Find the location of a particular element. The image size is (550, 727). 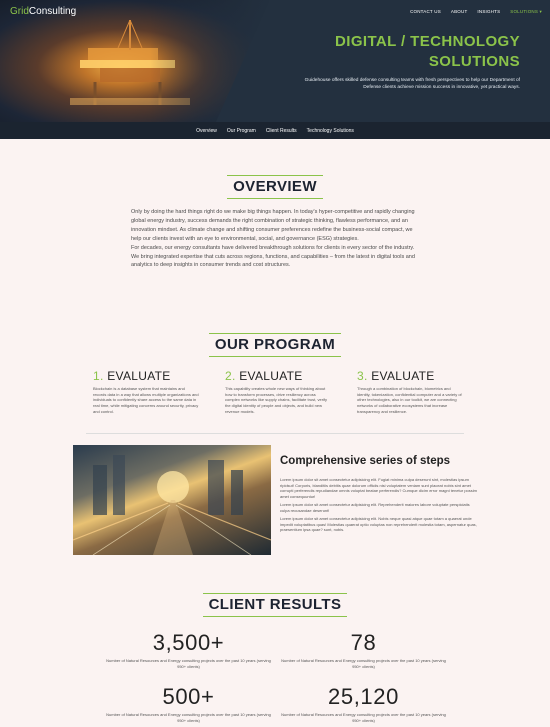

feature-title: Comprehensive series of steps is located at coordinates (365, 461).